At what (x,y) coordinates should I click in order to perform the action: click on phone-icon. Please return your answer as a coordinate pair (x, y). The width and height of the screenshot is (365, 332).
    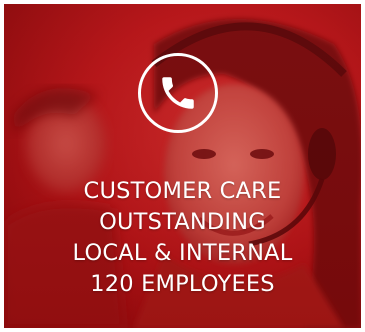
    Looking at the image, I should click on (178, 93).